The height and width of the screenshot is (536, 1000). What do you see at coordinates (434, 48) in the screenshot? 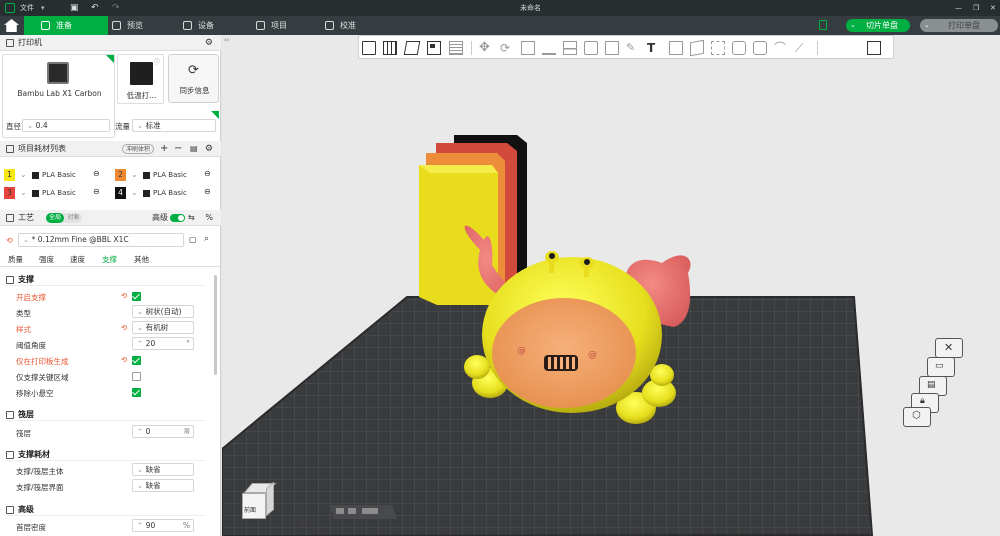
I see `arrange-icon` at bounding box center [434, 48].